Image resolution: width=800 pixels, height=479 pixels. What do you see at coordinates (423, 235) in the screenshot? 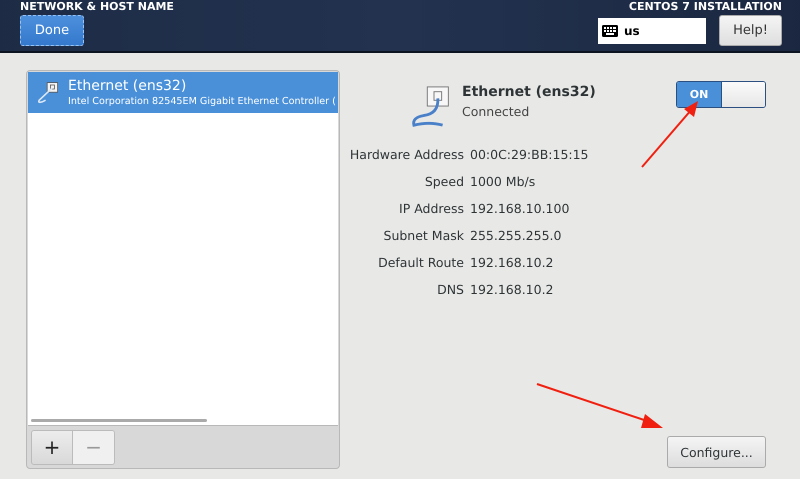
I see `property-label: Subnet Mask` at bounding box center [423, 235].